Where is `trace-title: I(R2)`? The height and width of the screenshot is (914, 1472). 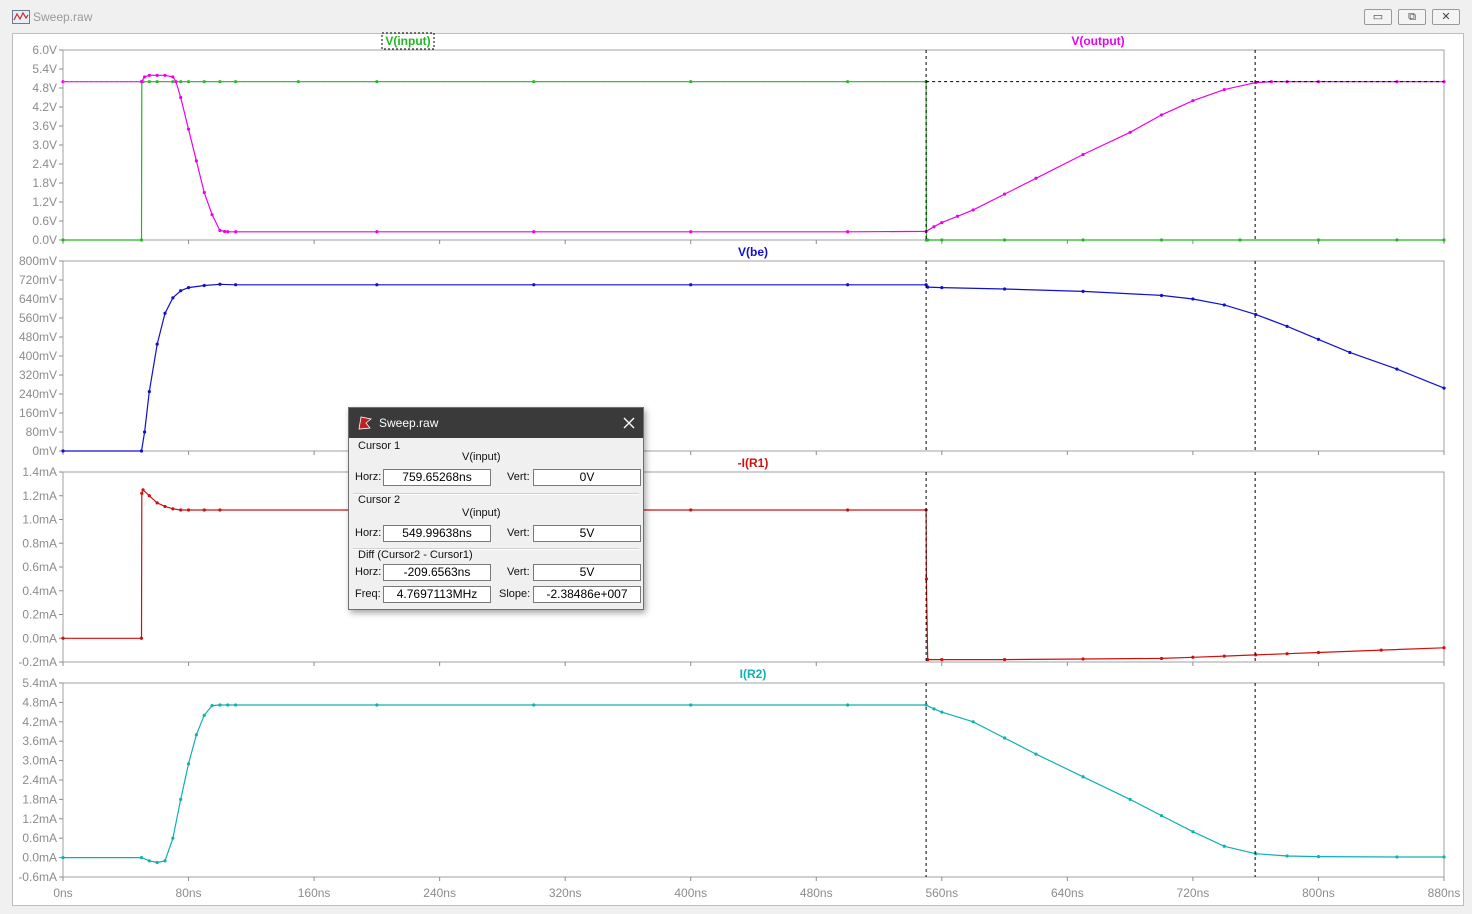 trace-title: I(R2) is located at coordinates (753, 674).